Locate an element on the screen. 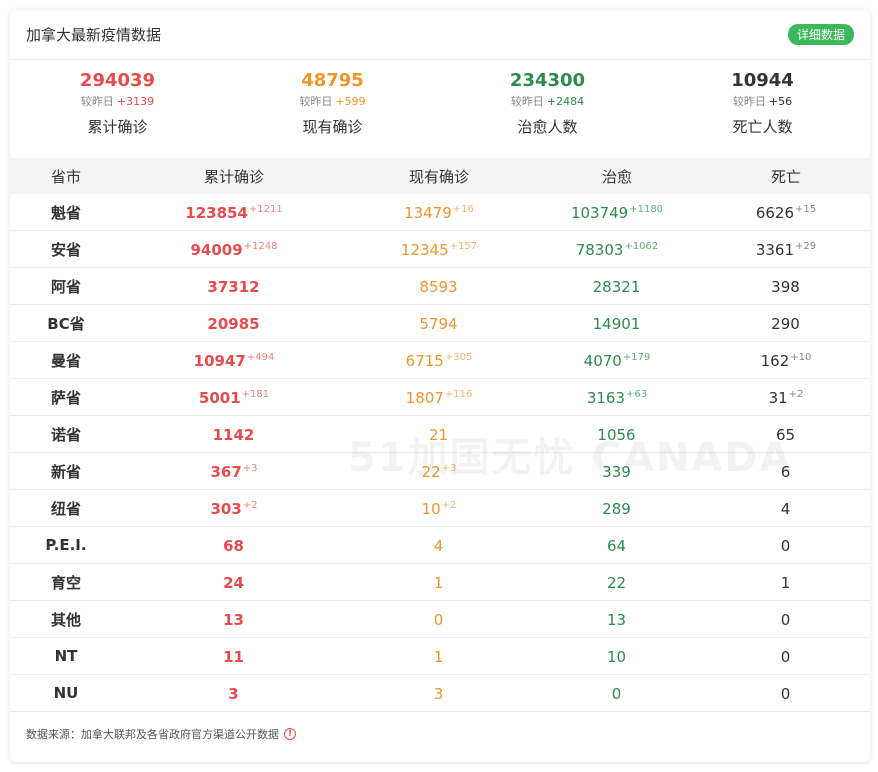  cell-confirmed: 10947+494 is located at coordinates (234, 360).